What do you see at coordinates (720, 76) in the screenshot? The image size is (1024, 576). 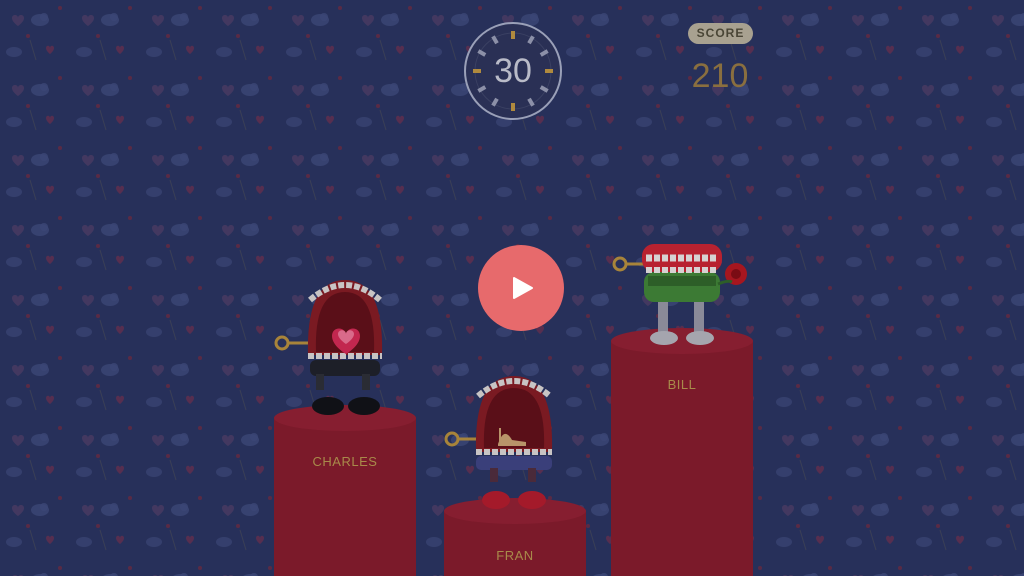 I see `score-value: 210` at bounding box center [720, 76].